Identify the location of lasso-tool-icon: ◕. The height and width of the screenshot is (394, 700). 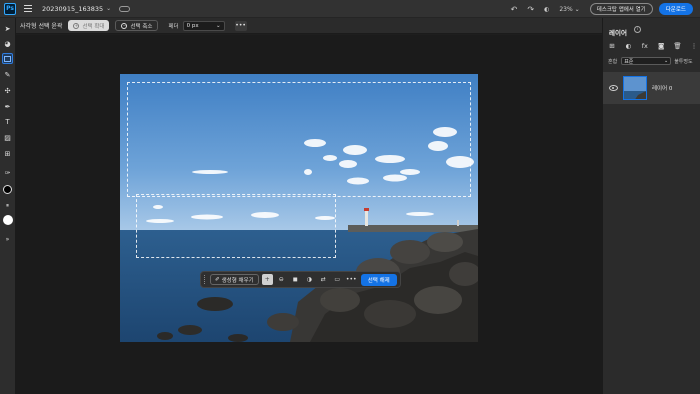
(7, 43).